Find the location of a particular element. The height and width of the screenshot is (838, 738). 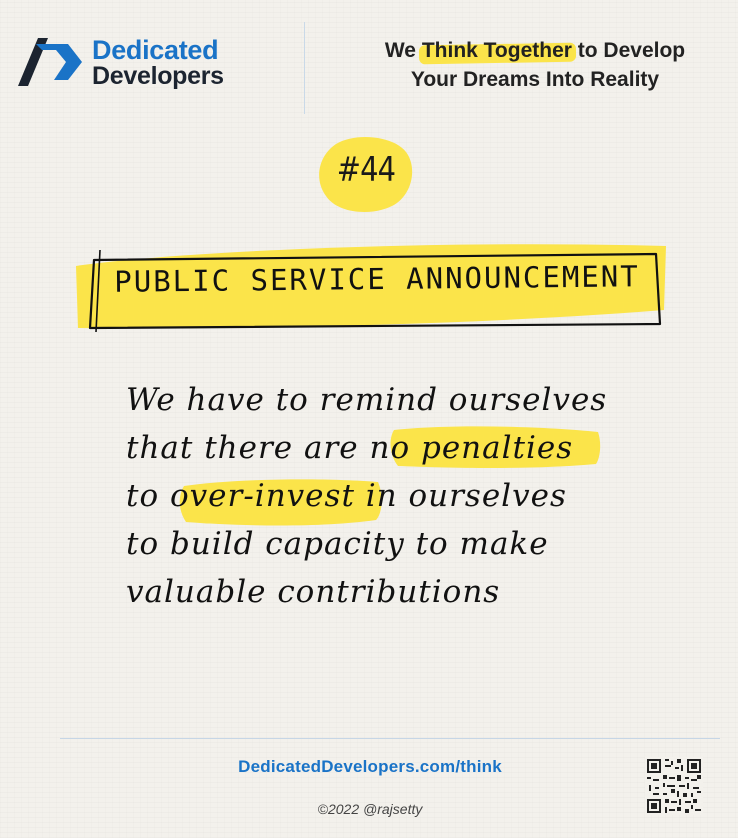

brand-logo: Dedicated Developers is located at coordinates (136, 64).